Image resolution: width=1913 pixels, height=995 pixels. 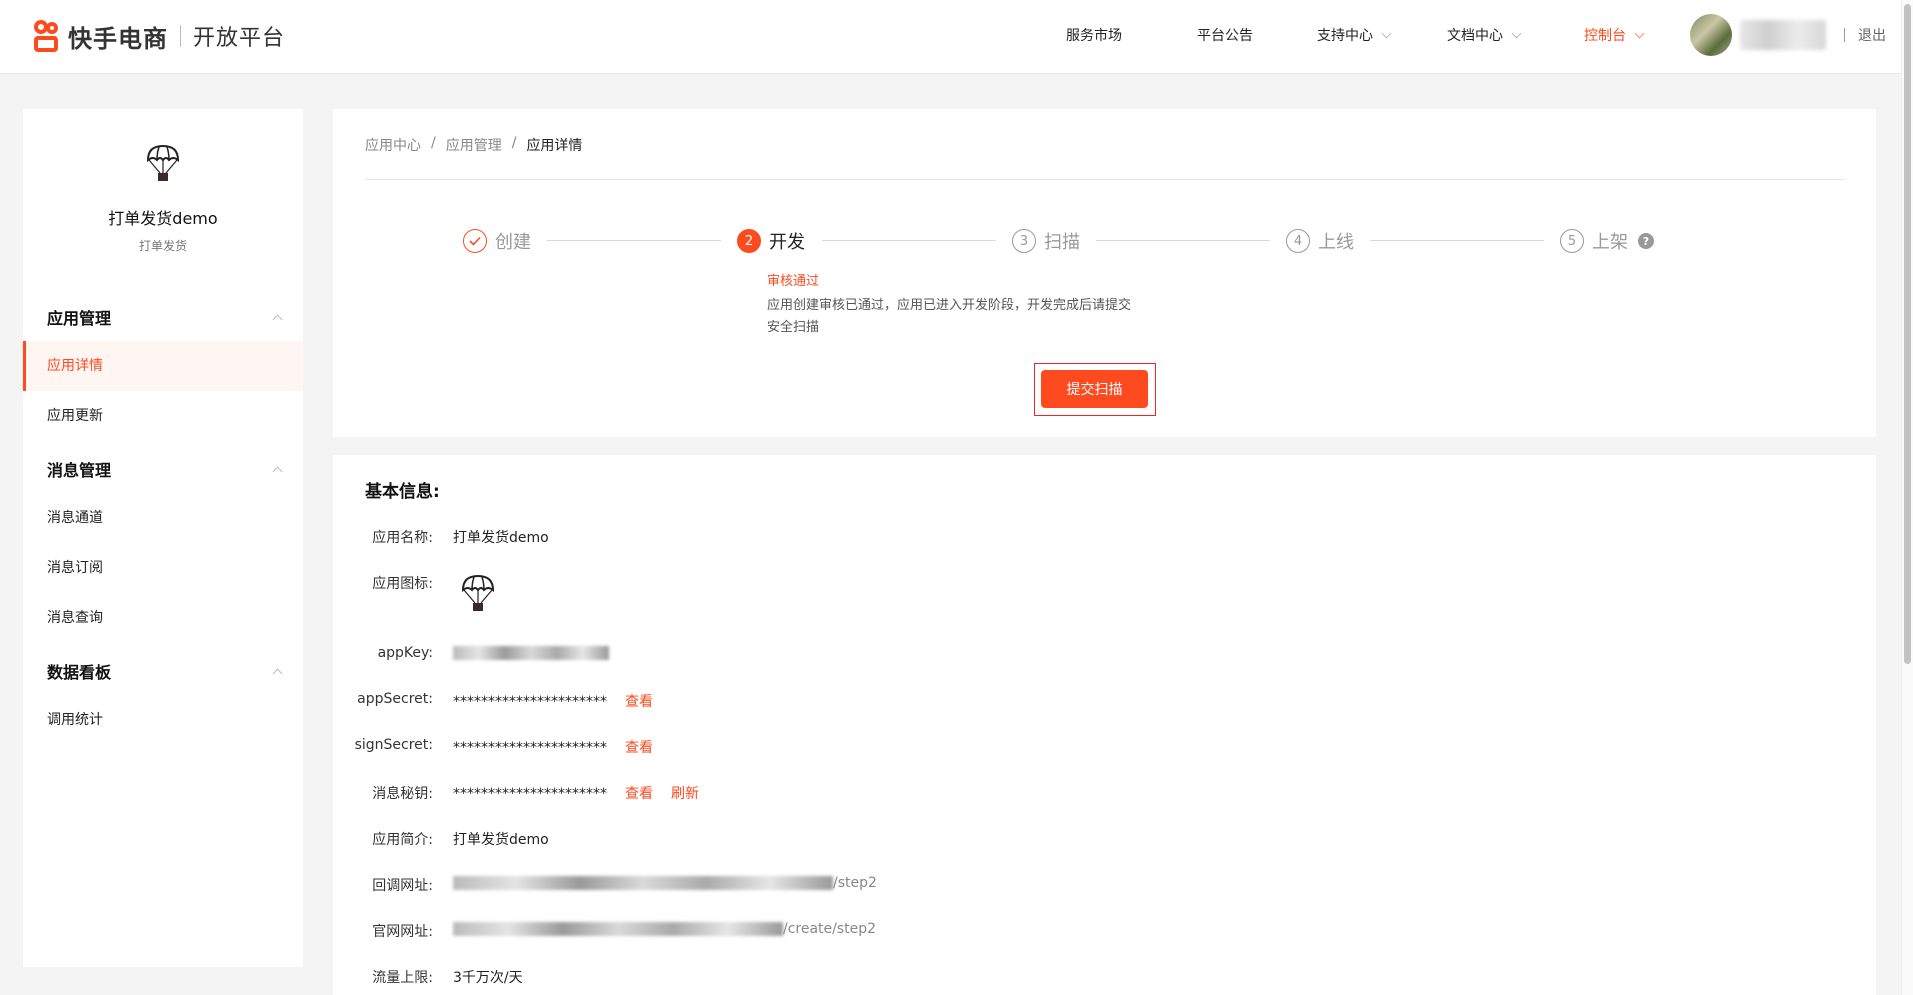 What do you see at coordinates (75, 720) in the screenshot?
I see `sidebar-item-label: 调用统计` at bounding box center [75, 720].